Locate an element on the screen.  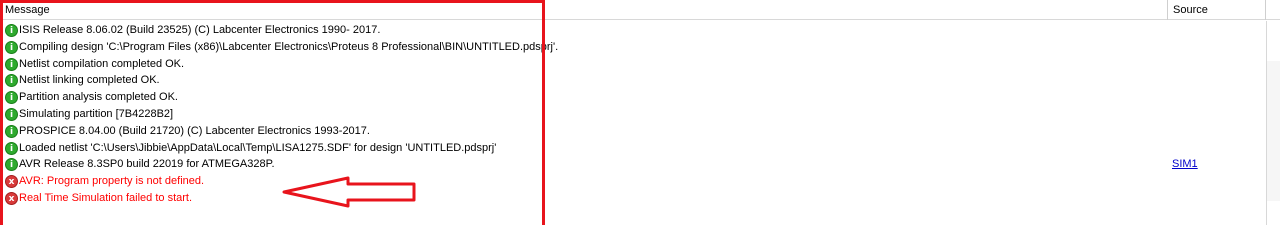
message-text: Netlist linking completed OK. is located at coordinates (89, 80).